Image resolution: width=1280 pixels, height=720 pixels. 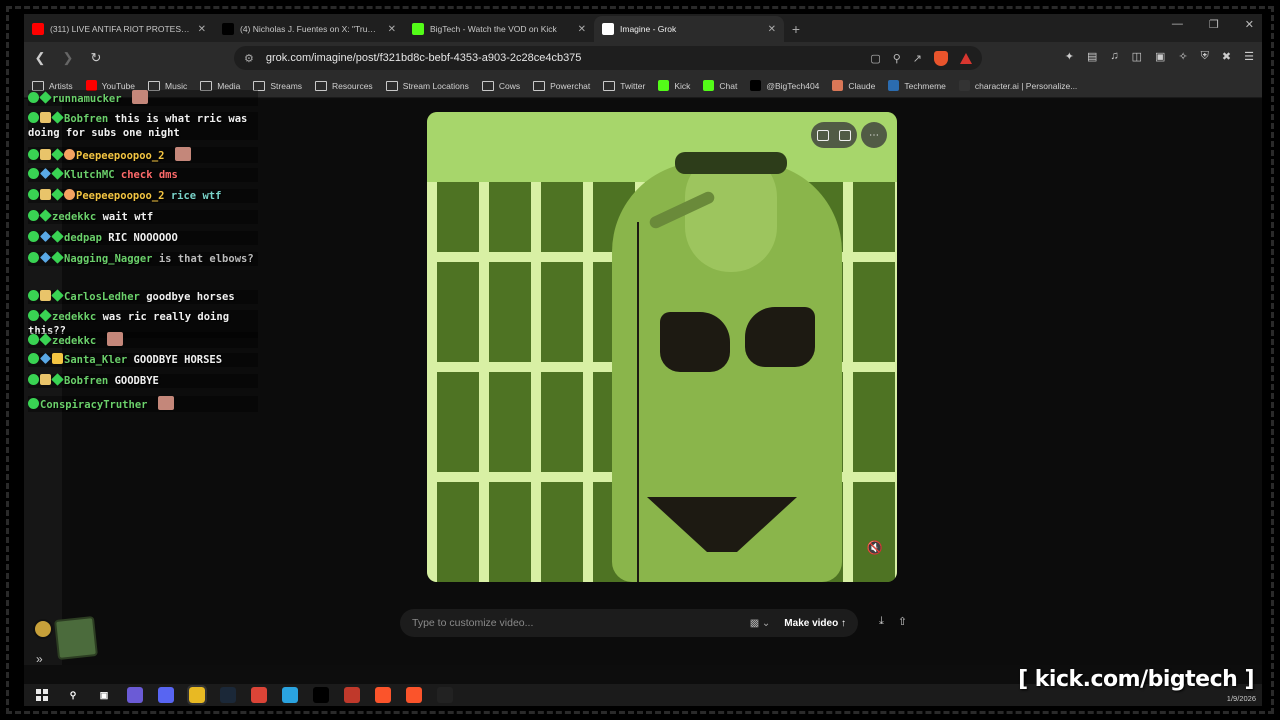 I want to click on chat-message: KlutchMC check dms, so click(x=143, y=174).